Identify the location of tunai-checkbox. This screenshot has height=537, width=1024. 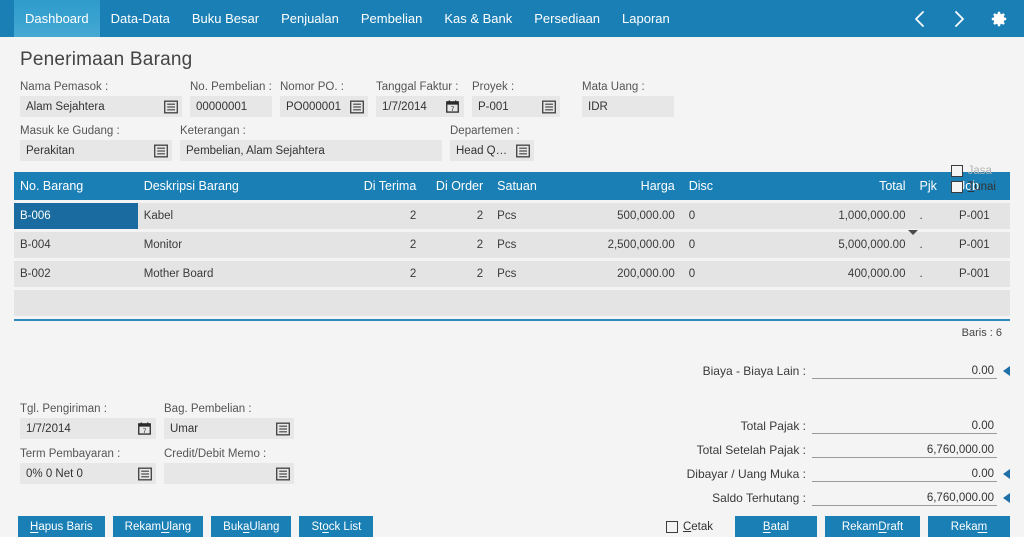
(956, 187).